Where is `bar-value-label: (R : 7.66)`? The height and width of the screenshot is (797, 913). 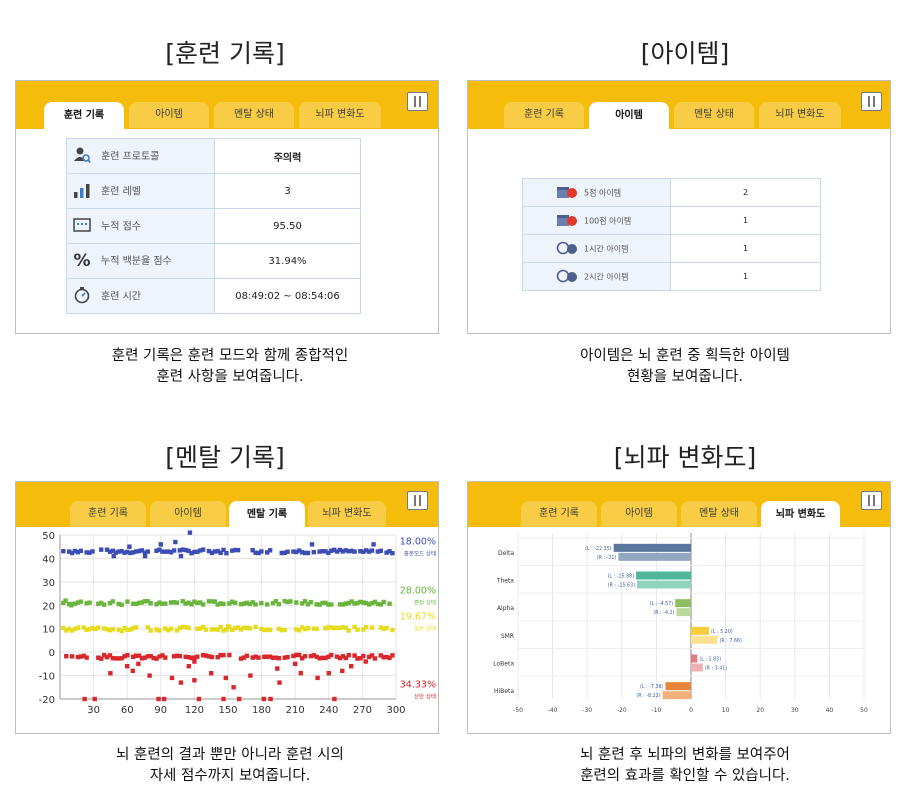 bar-value-label: (R : 7.66) is located at coordinates (731, 641).